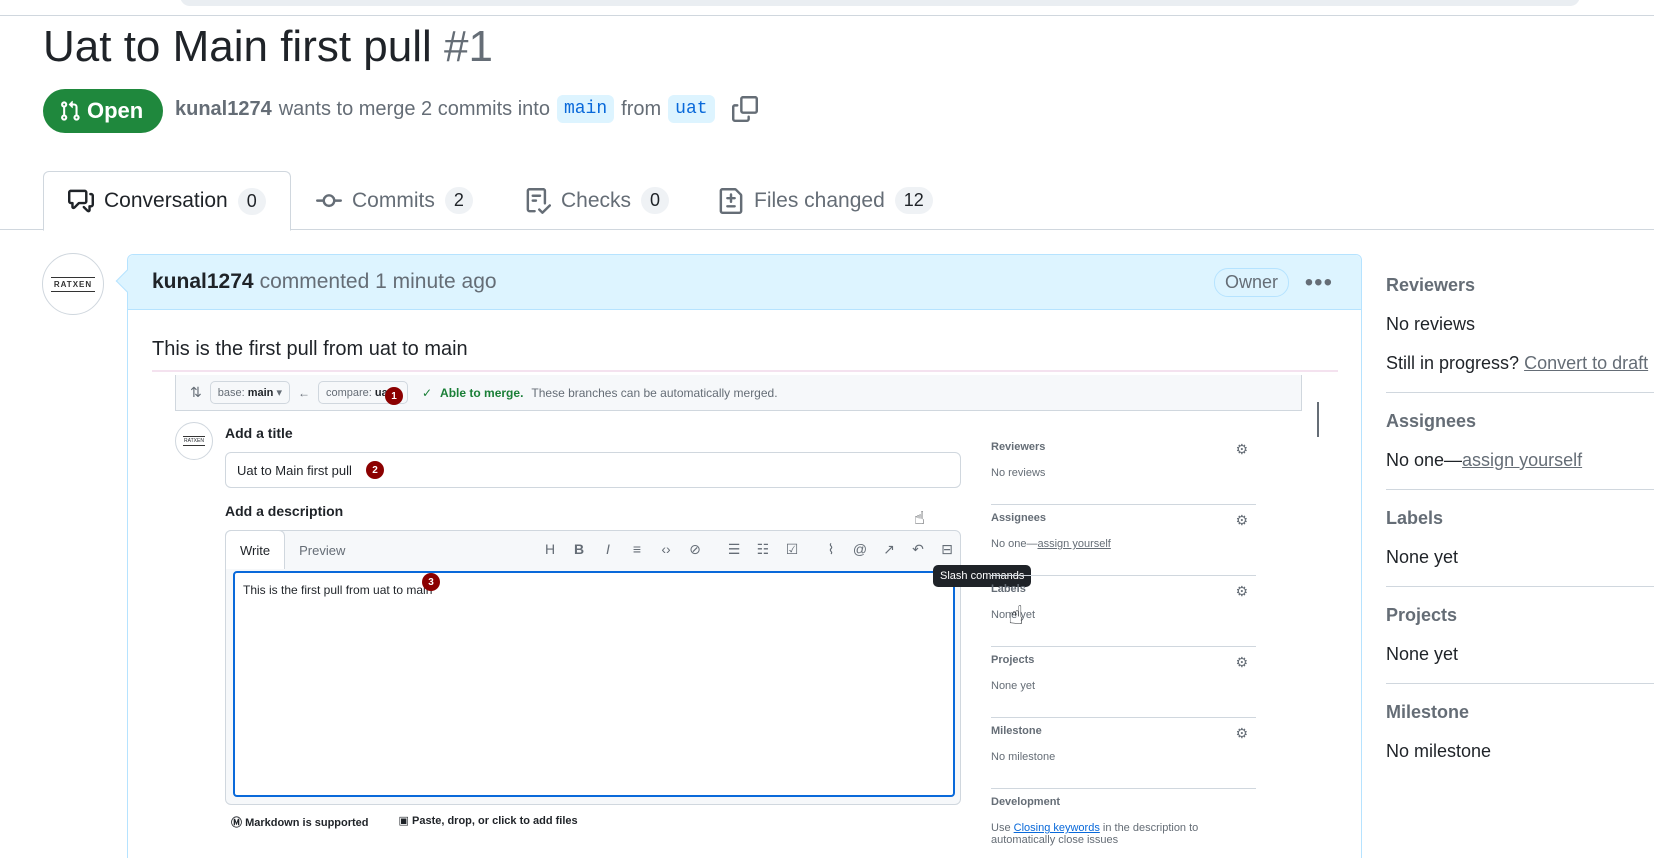 This screenshot has width=1654, height=858. I want to click on description-textarea: This is the first pull from uat to main, so click(594, 684).